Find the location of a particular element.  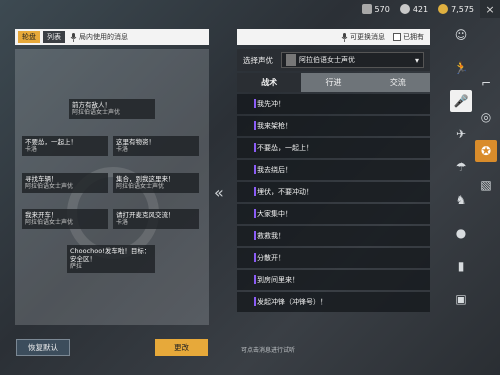

owned-filter: 已拥有 is located at coordinates (408, 37).